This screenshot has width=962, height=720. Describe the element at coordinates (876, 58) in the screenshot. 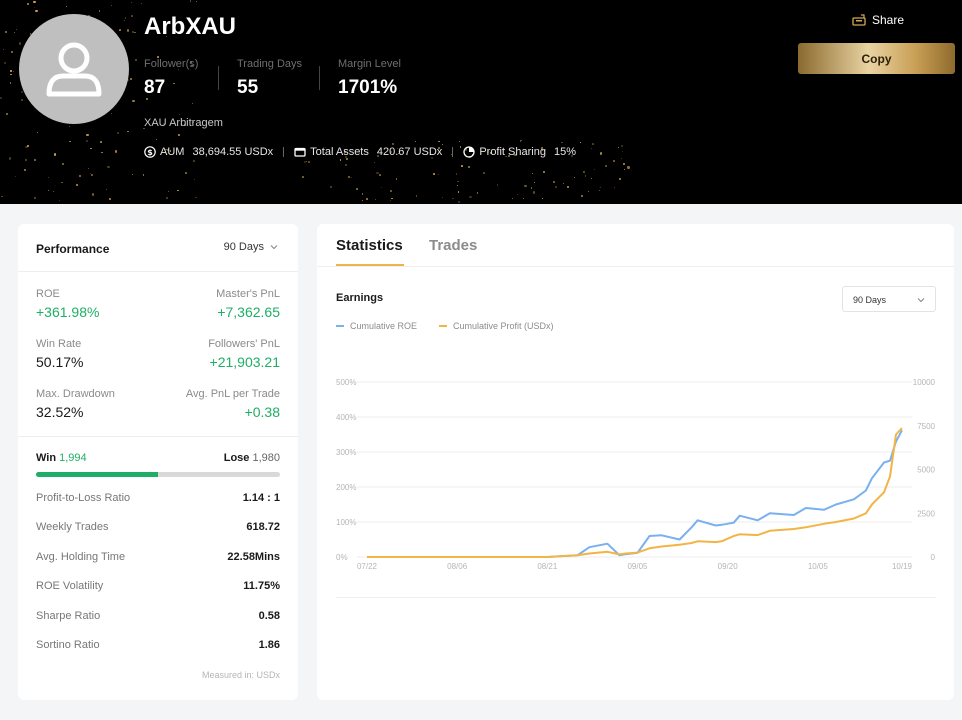

I see `copy-button: Copy` at that location.